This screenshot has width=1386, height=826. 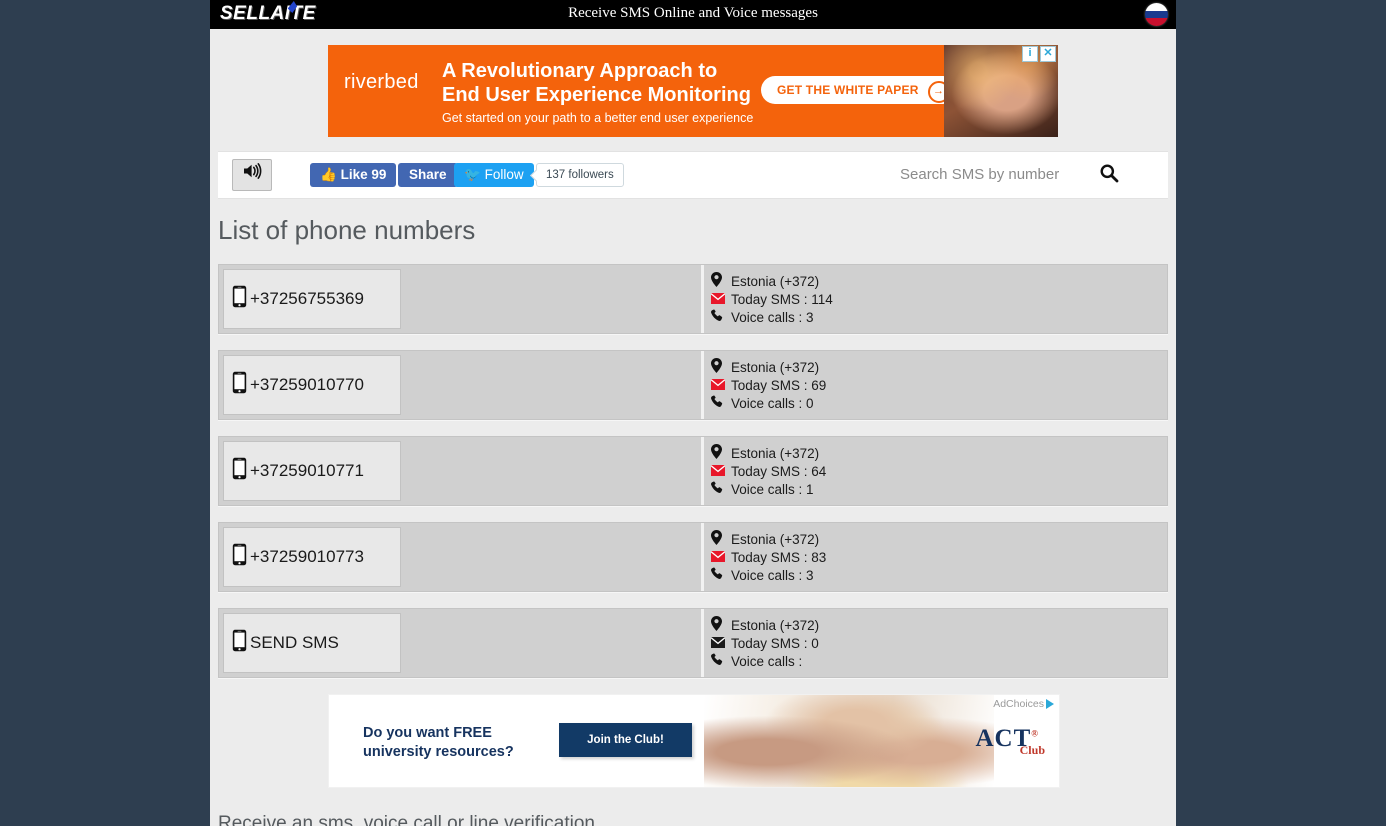 I want to click on ad-close-icon: ✕, so click(x=1048, y=54).